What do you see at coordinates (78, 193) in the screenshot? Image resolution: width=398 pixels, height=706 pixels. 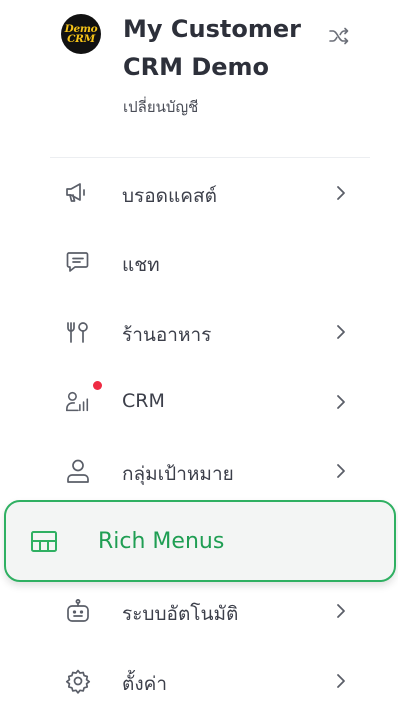 I see `megaphone-icon` at bounding box center [78, 193].